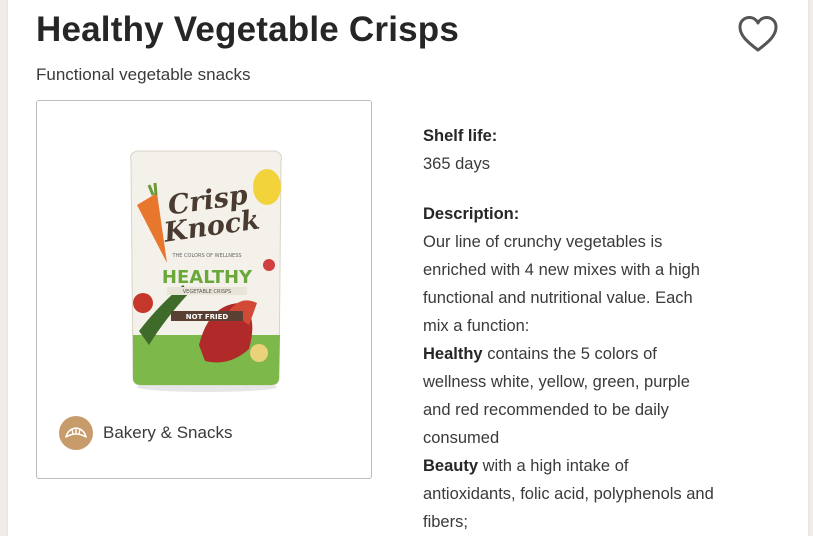 Image resolution: width=813 pixels, height=536 pixels. I want to click on svg-text: THE COLORS OF WELLNESS, so click(206, 256).